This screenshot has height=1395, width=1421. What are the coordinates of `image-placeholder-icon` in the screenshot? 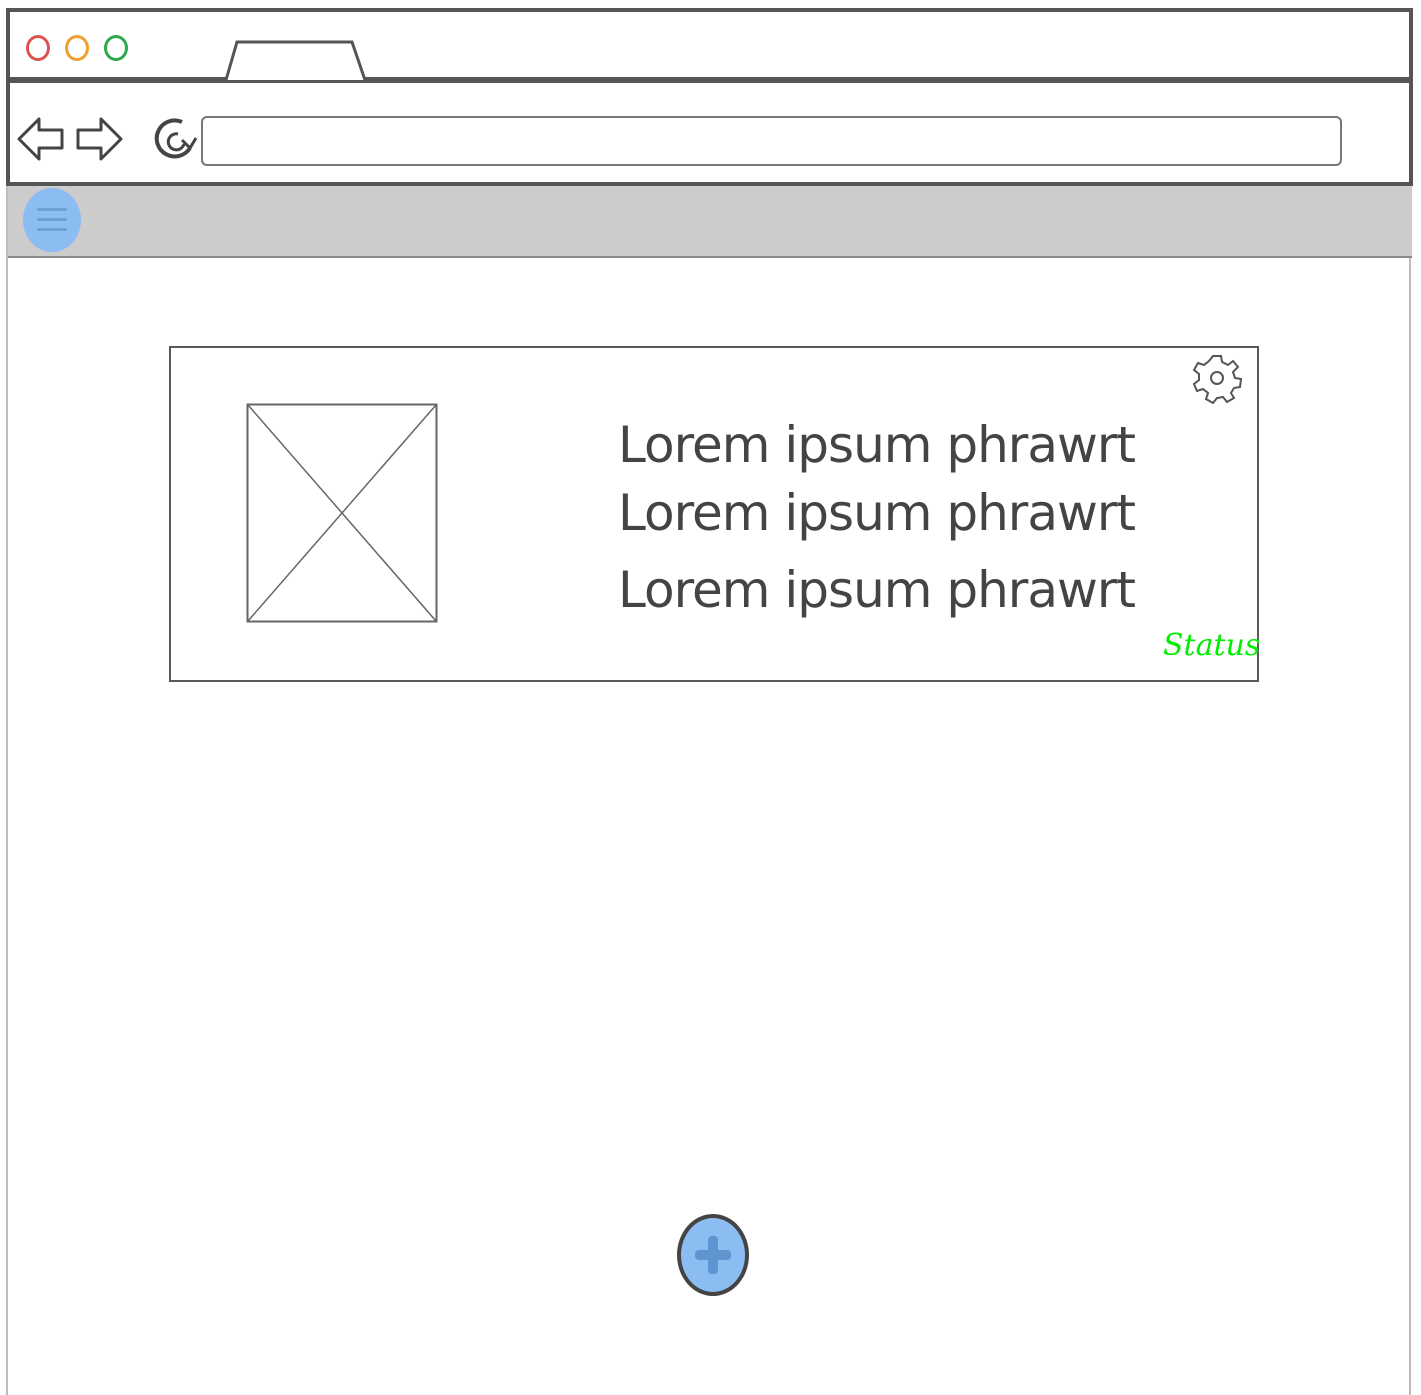 It's located at (342, 513).